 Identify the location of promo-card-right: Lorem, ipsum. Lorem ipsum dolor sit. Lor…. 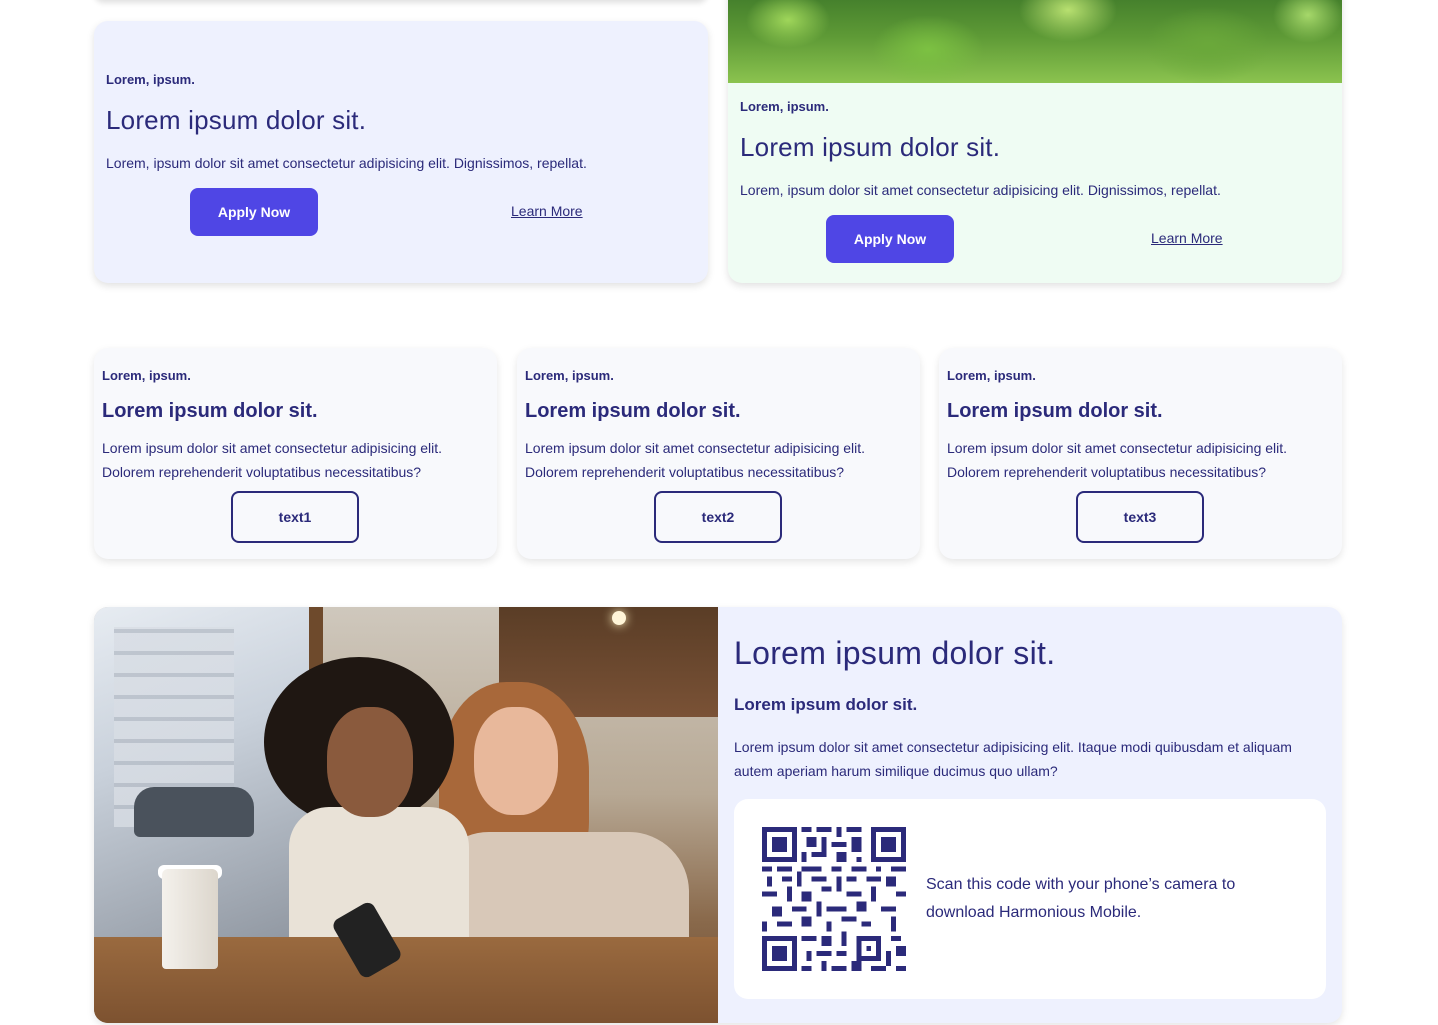
(1035, 141).